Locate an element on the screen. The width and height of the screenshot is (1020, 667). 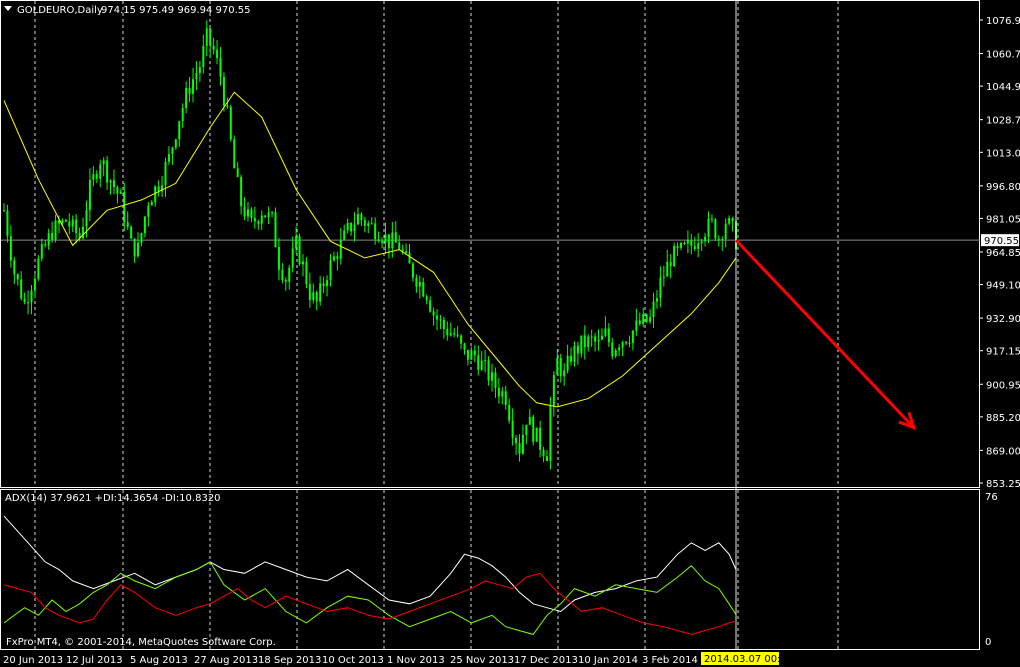
time-axis-label: 12 Jul 2013 is located at coordinates (94, 660).